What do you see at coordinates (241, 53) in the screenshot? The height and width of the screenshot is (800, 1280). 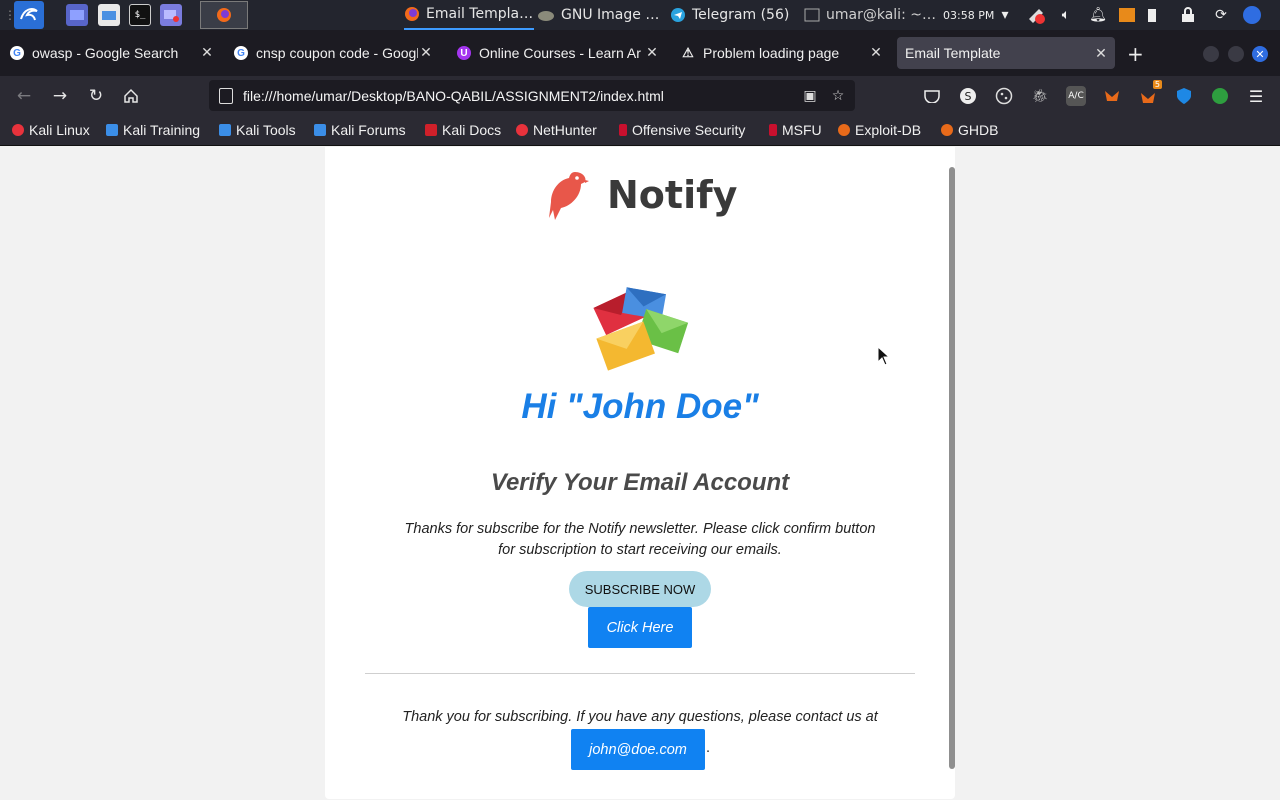 I see `google-icon: G` at bounding box center [241, 53].